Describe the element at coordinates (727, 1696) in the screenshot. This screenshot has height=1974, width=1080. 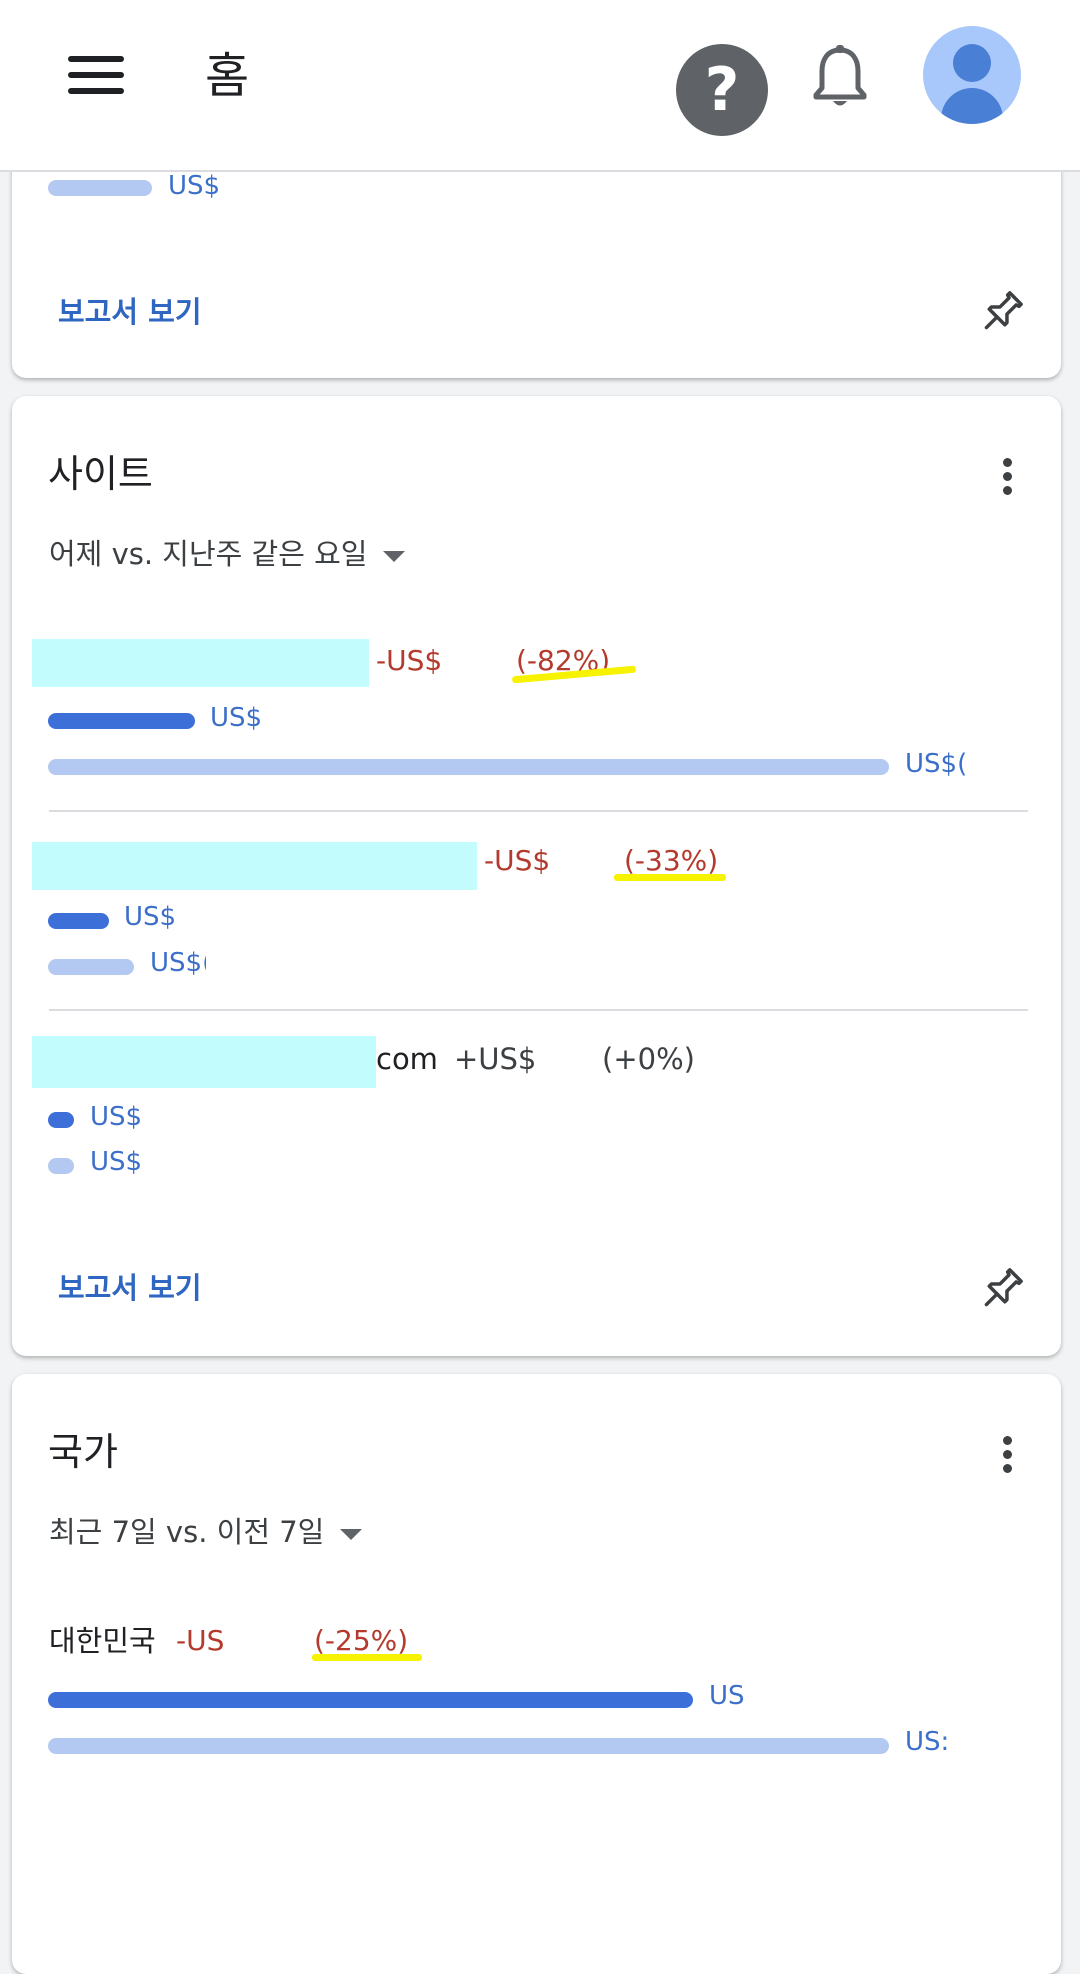
I see `current-amount: US` at that location.